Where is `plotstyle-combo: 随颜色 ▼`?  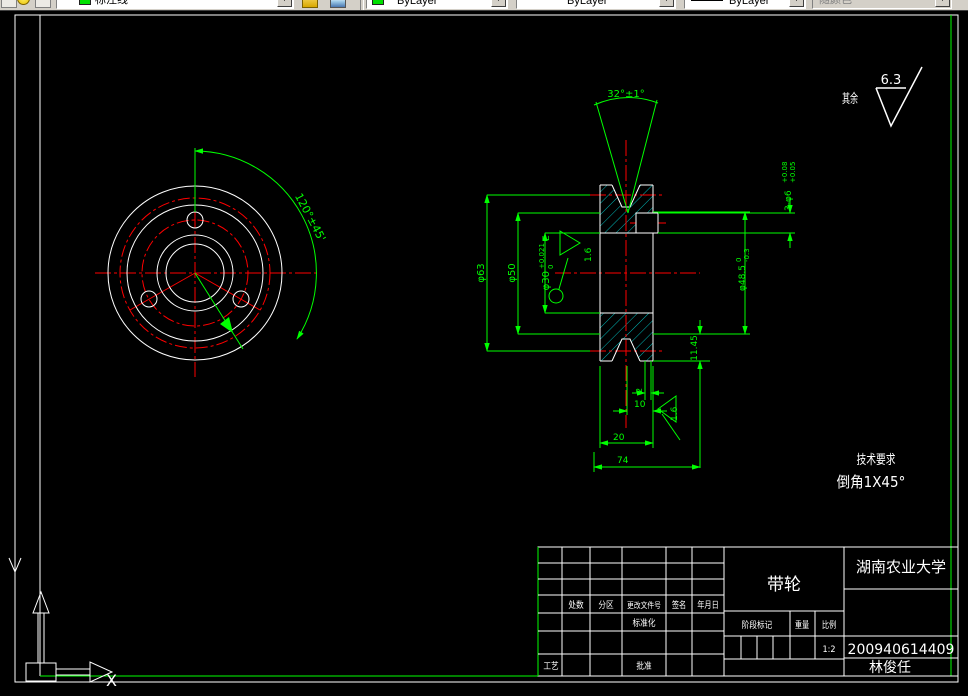
plotstyle-combo: 随颜色 ▼ is located at coordinates (882, 4).